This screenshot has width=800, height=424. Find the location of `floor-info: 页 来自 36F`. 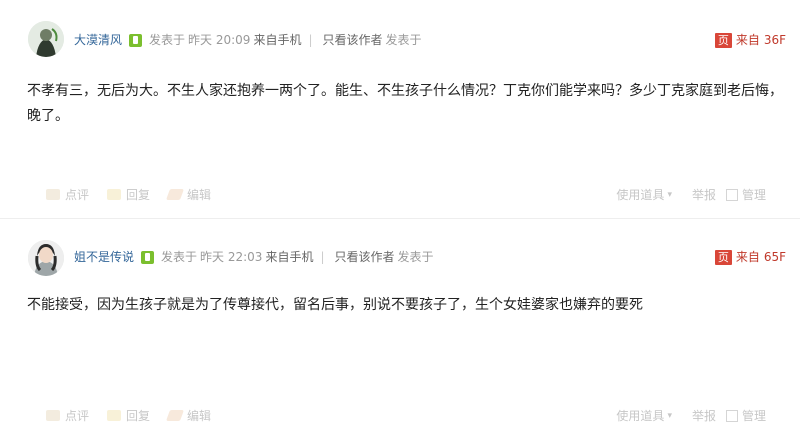

floor-info: 页 来自 36F is located at coordinates (750, 40).